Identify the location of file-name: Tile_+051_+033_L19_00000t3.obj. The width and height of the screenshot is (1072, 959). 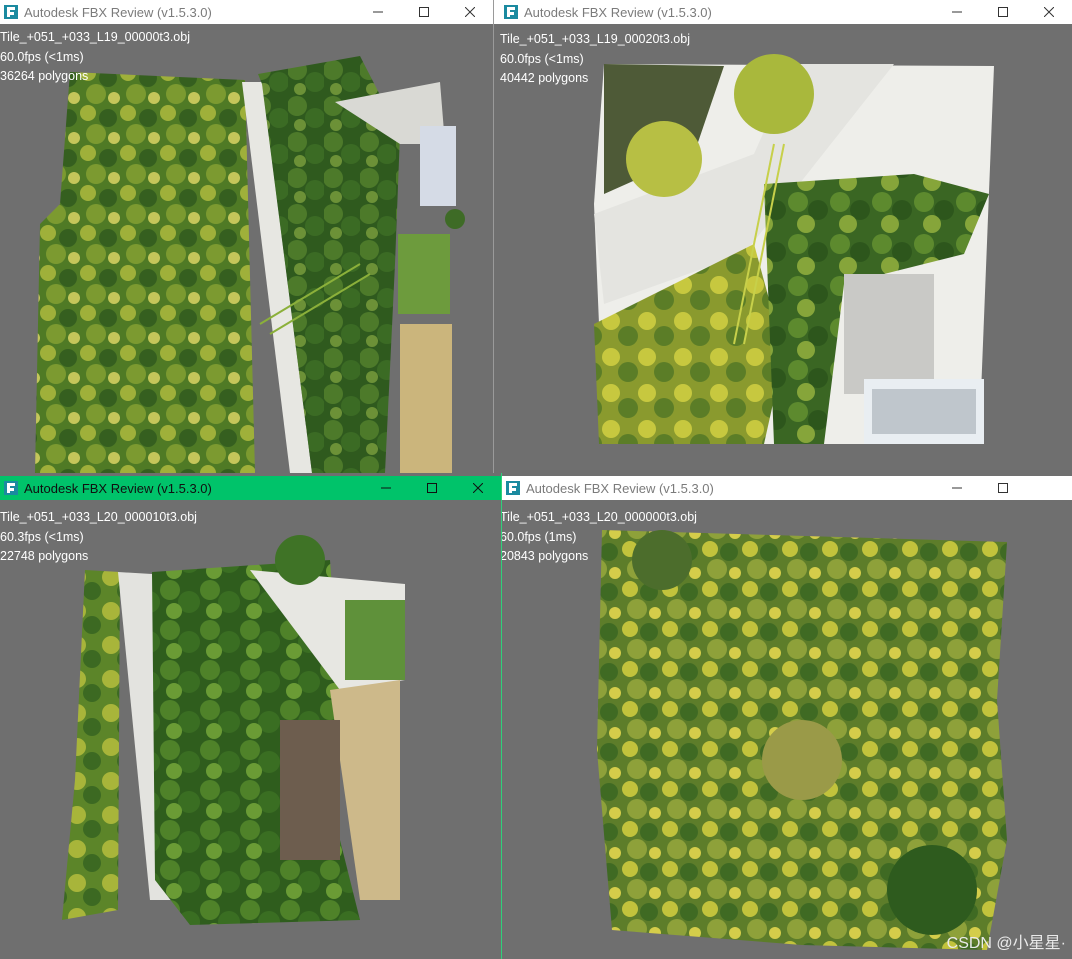
(95, 37).